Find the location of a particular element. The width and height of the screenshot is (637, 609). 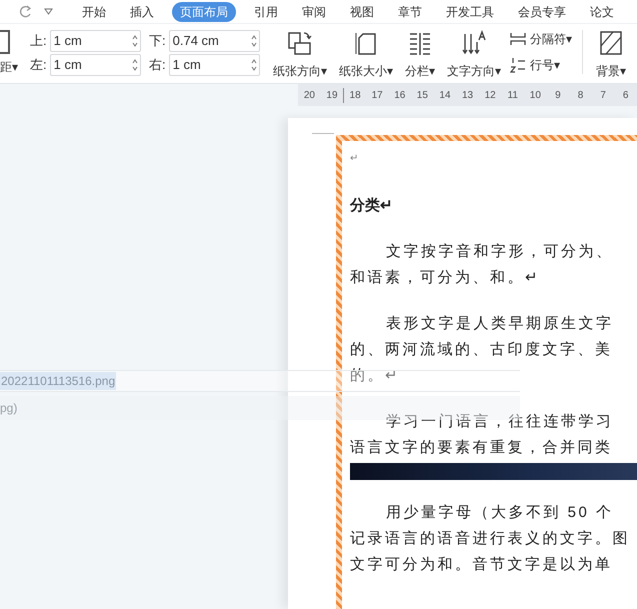

ribbon-tab: 论文 is located at coordinates (602, 12).